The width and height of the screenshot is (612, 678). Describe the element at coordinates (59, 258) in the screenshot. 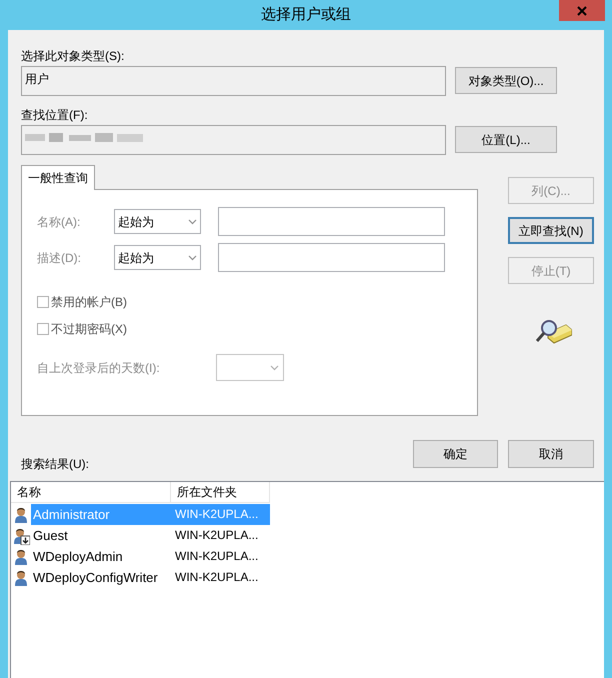

I see `field-label: 描述(D):` at that location.